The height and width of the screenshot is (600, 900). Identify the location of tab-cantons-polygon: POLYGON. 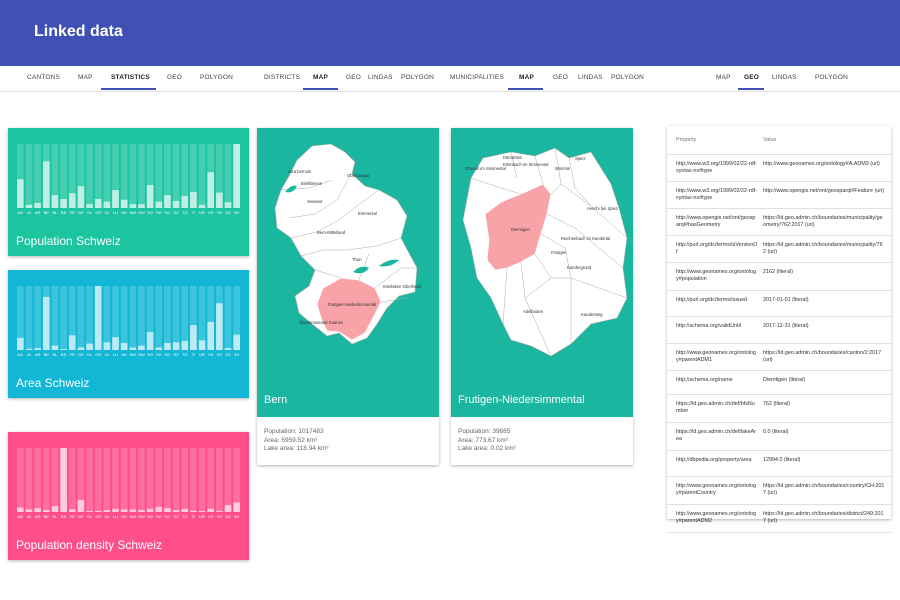
(216, 77).